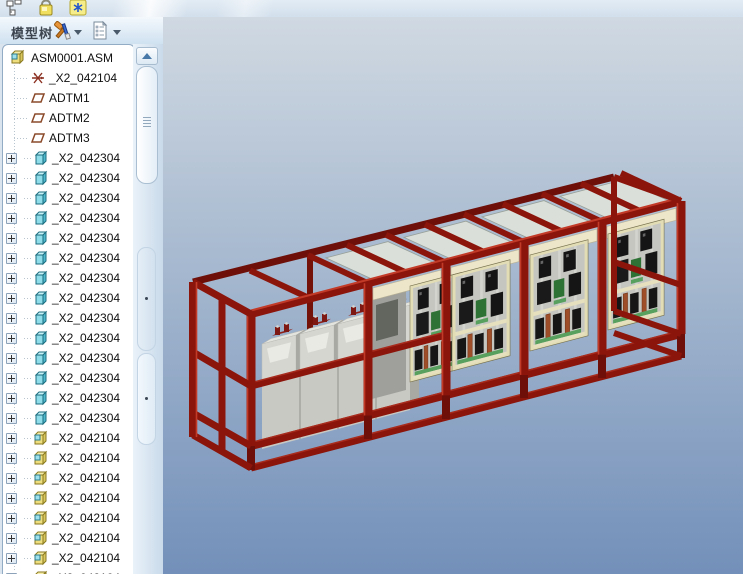 This screenshot has width=743, height=574. Describe the element at coordinates (72, 58) in the screenshot. I see `tree-item-label: ASM0001.ASM` at that location.